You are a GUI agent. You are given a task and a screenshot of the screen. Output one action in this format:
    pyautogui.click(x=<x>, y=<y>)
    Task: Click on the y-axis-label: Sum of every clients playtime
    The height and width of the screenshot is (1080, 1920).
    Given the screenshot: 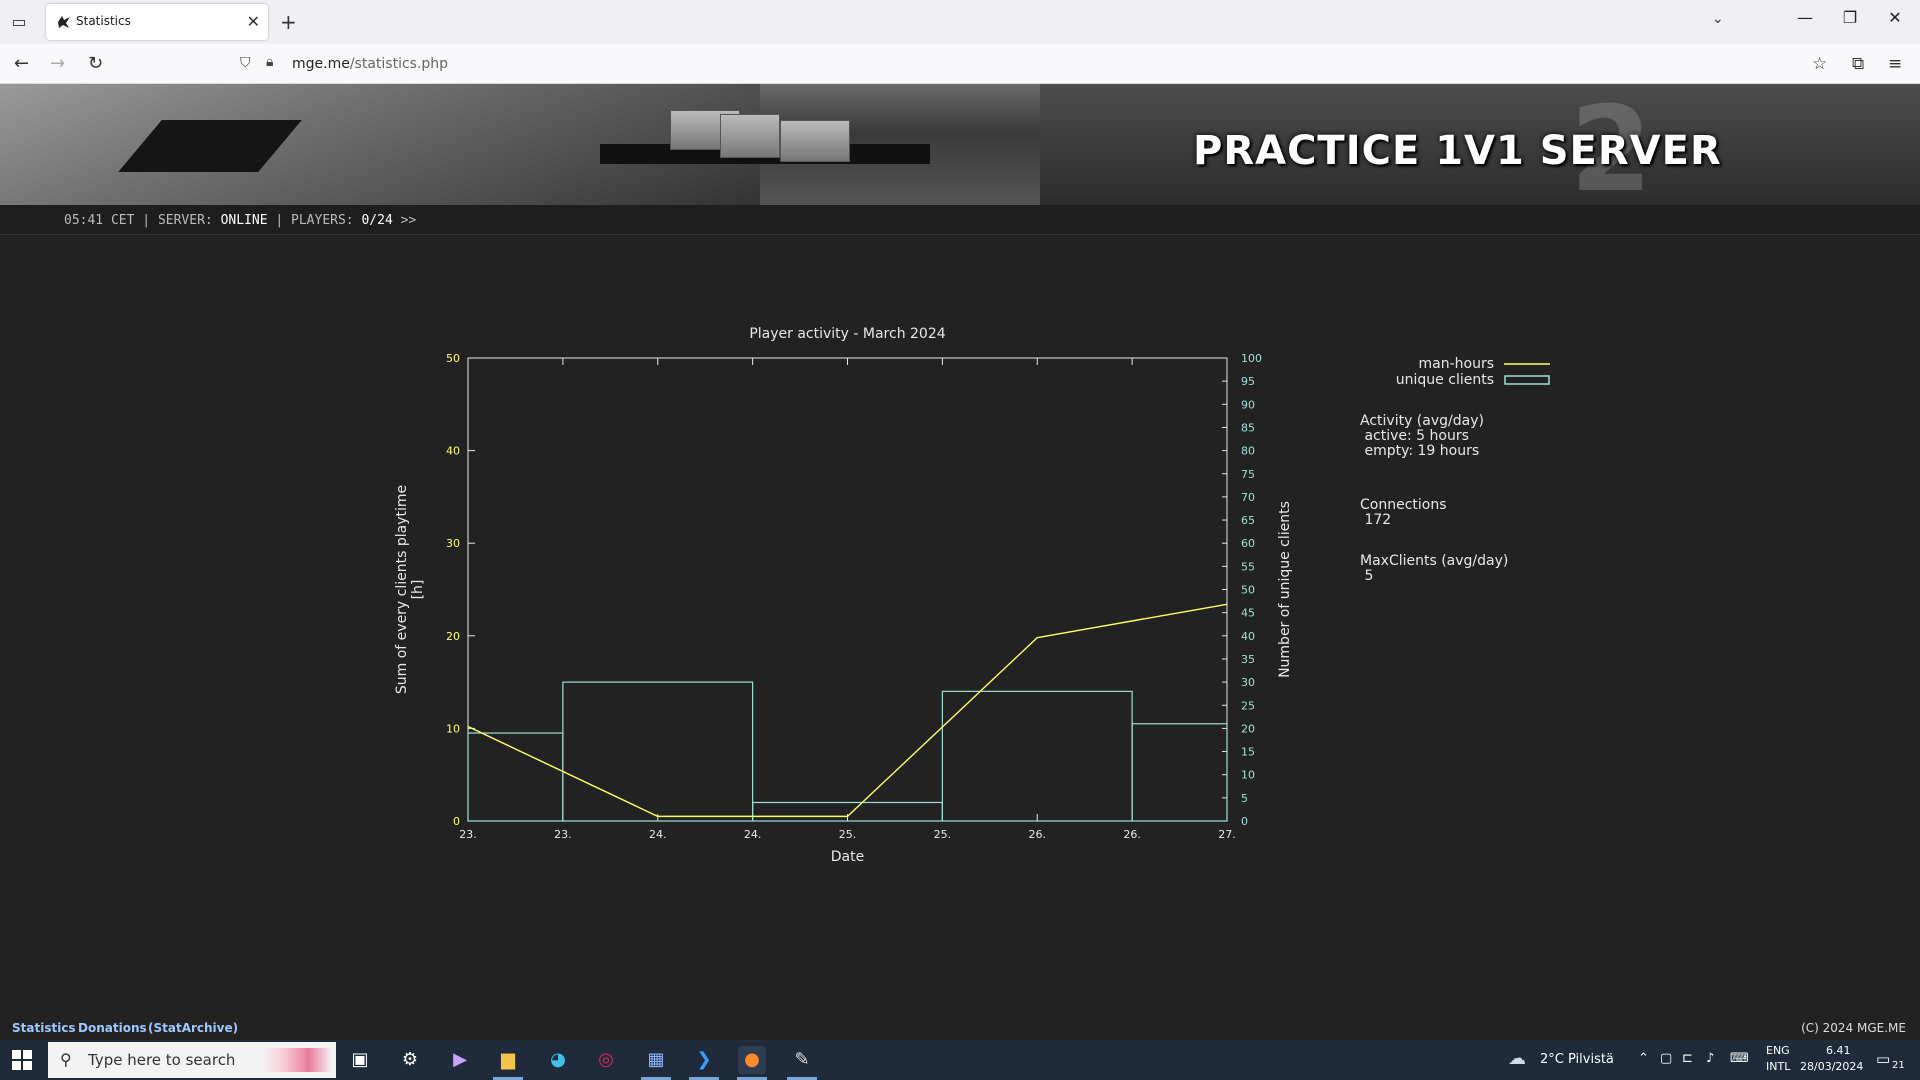 What is the action you would take?
    pyautogui.click(x=402, y=589)
    